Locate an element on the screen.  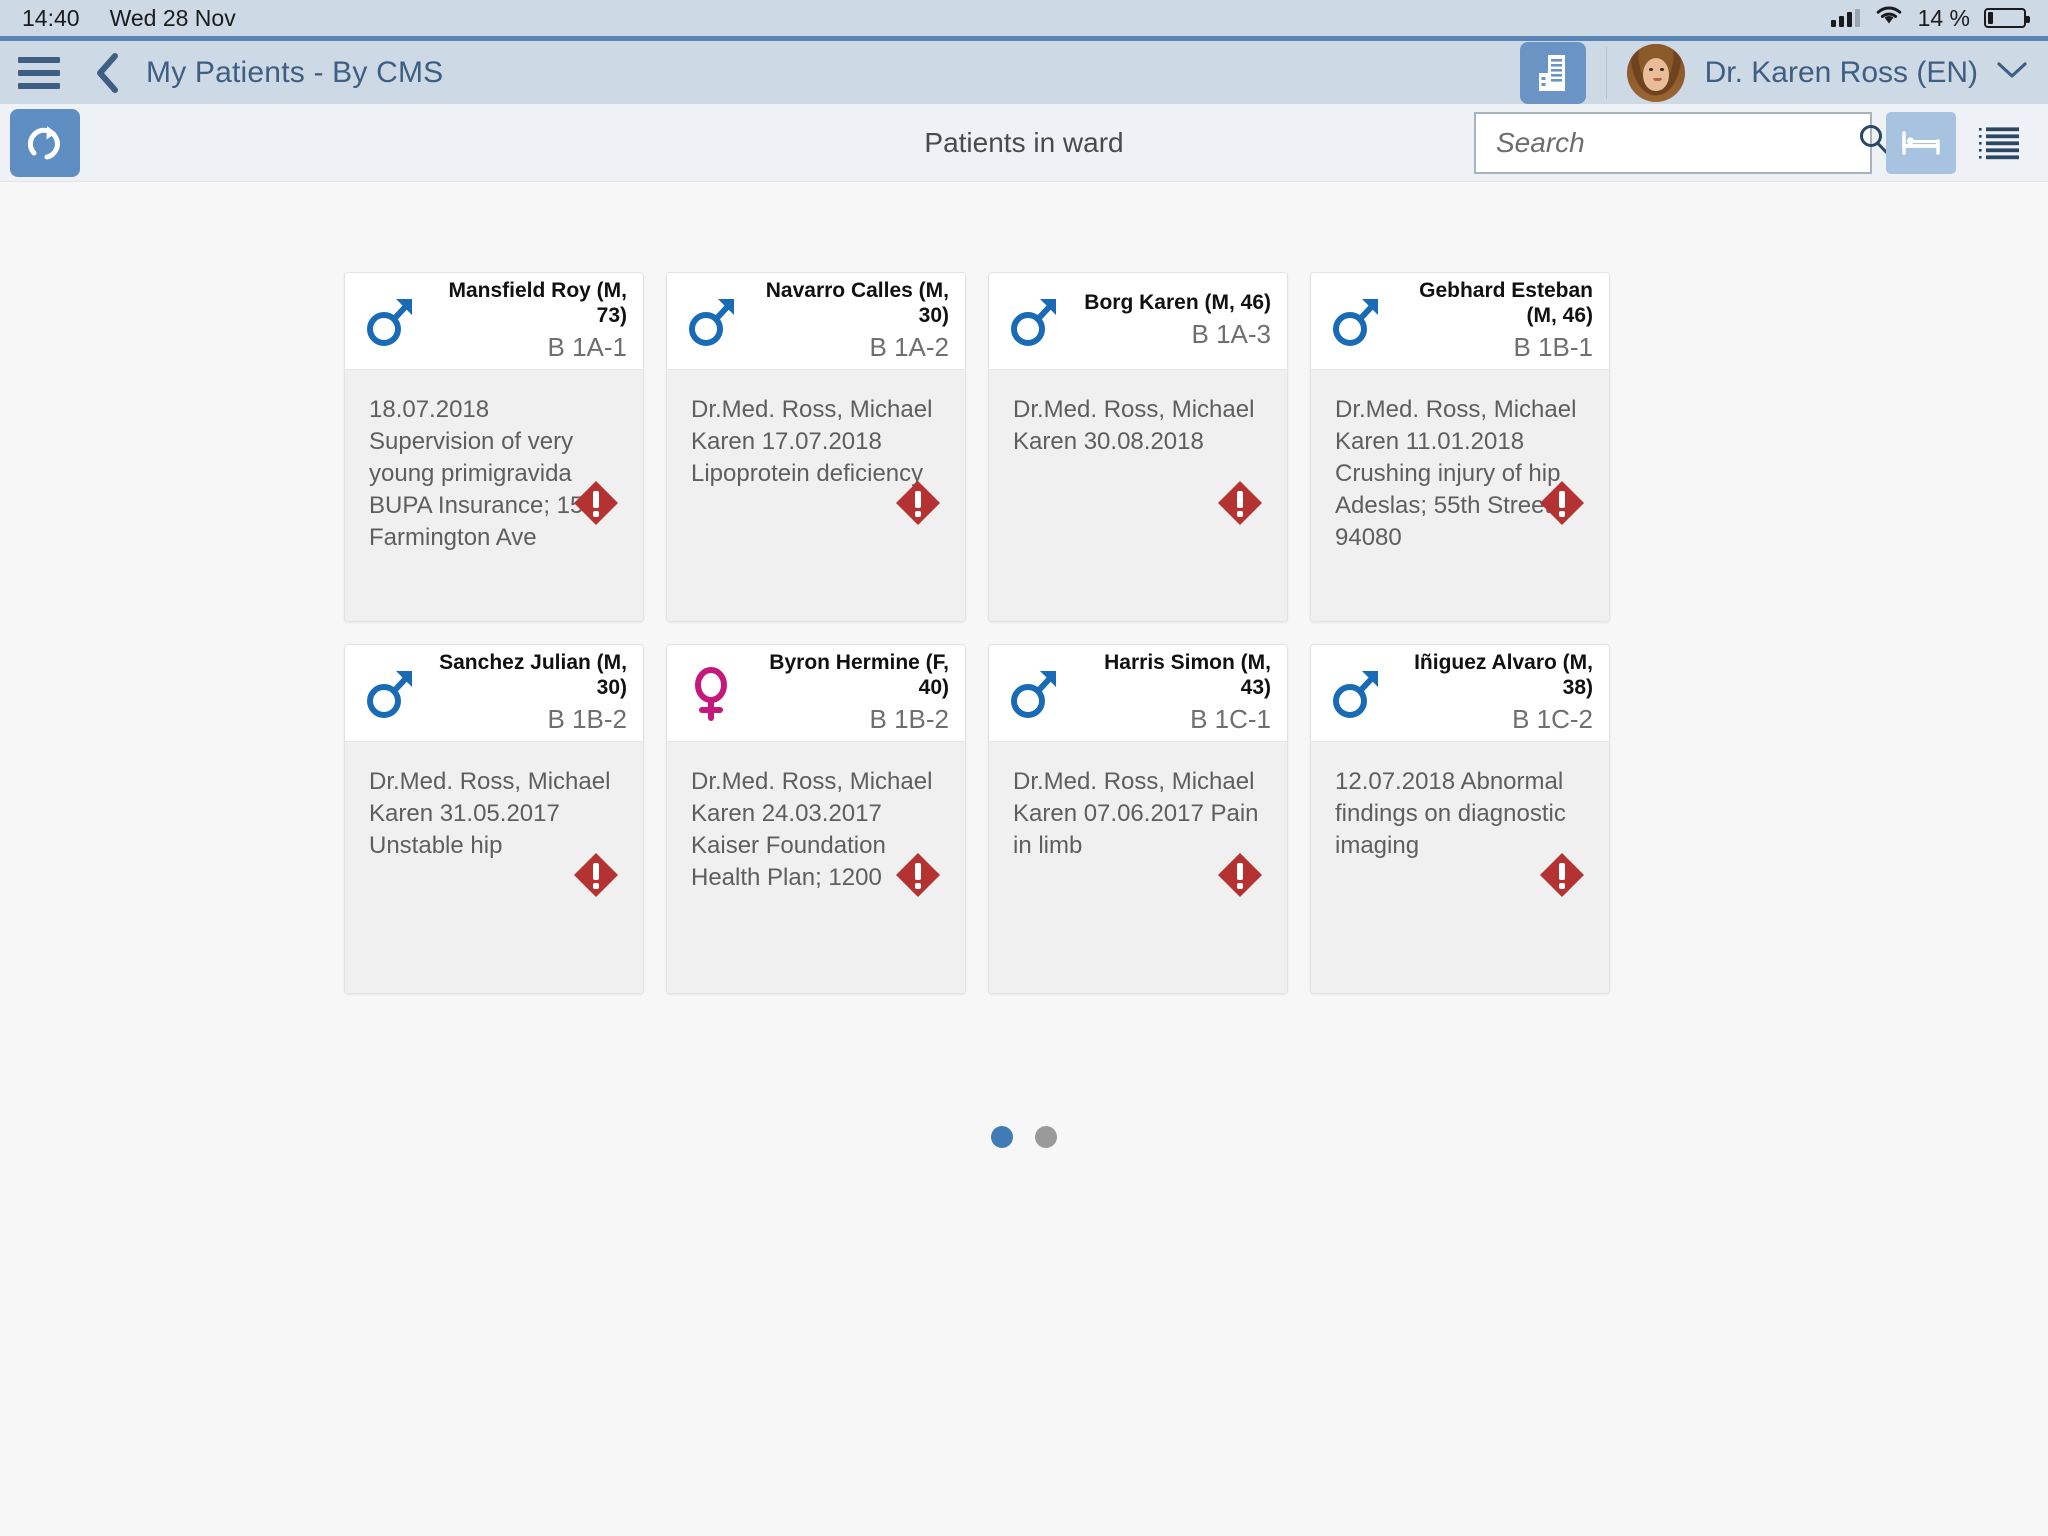
battery-percent: 14 % is located at coordinates (1943, 17).